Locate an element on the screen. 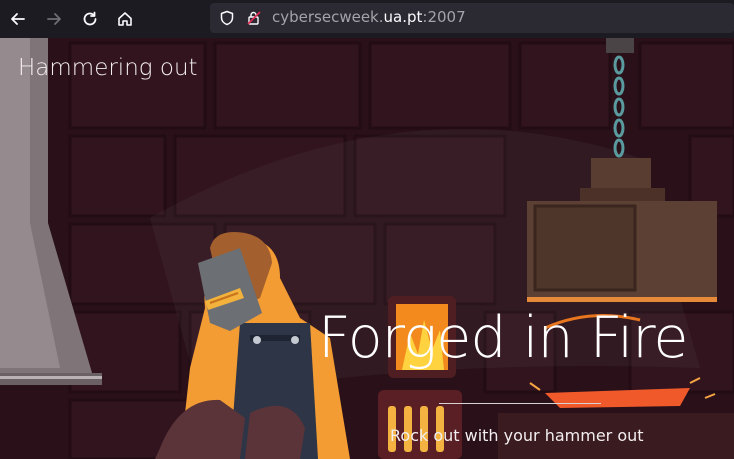  reload-button is located at coordinates (90, 19).